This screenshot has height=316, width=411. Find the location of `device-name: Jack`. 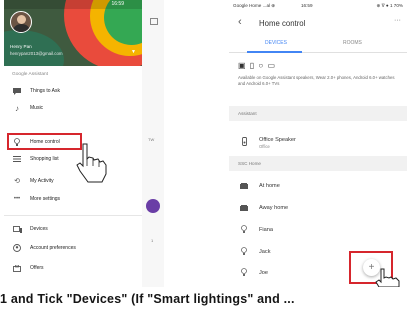

device-name: Jack is located at coordinates (265, 251).